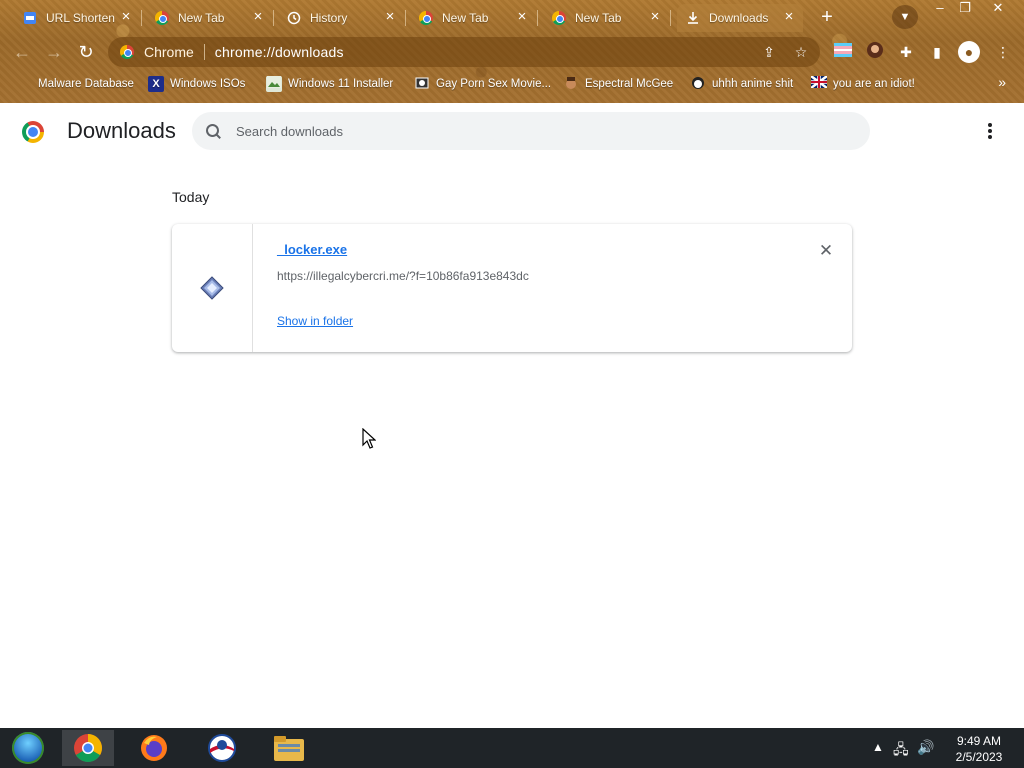 The image size is (1024, 768). What do you see at coordinates (25, 84) in the screenshot?
I see `bookmark-favicon` at bounding box center [25, 84].